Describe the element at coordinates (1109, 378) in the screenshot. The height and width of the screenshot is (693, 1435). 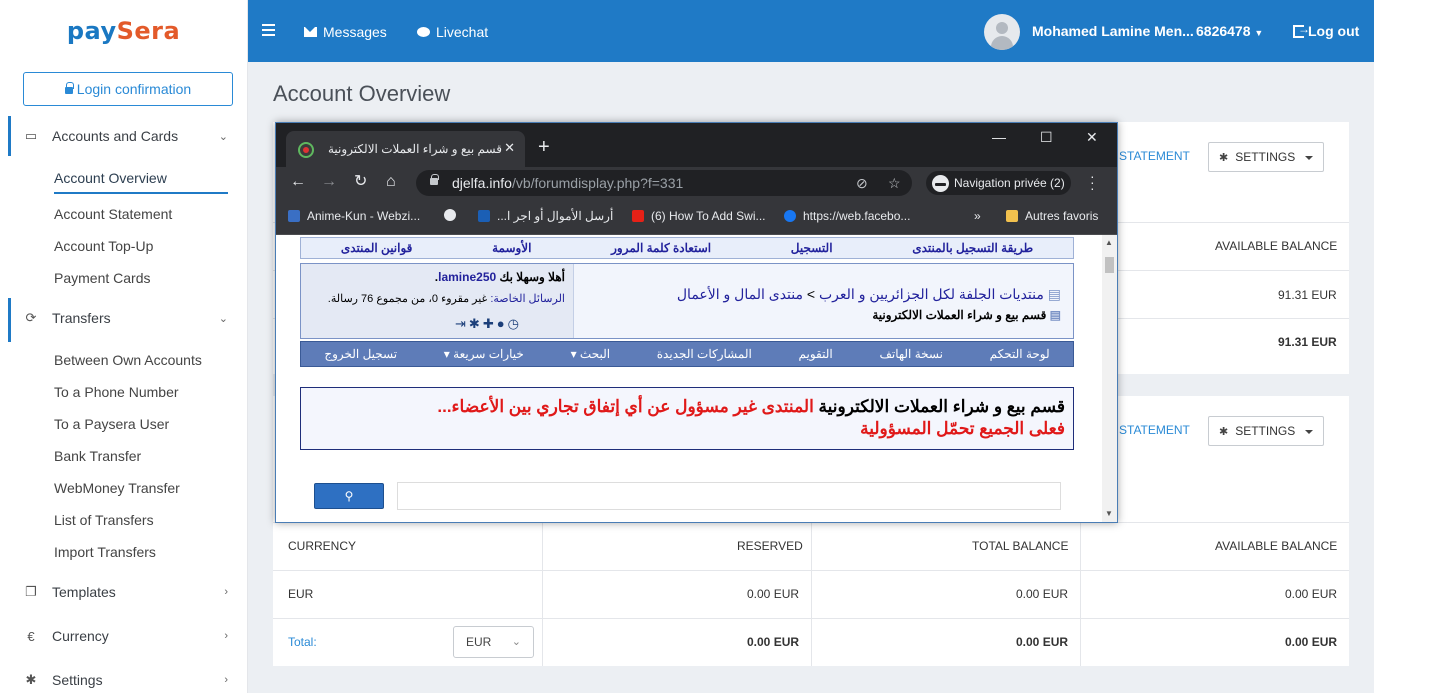
I see `browser-scrollbar: ▲ ▼` at that location.